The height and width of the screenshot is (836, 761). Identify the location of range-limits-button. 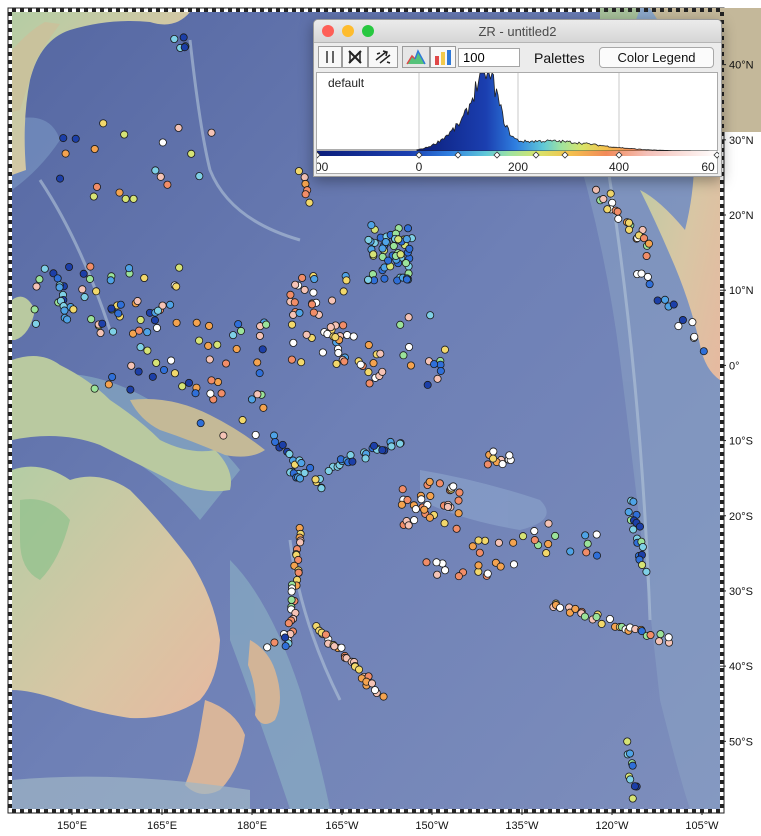
(330, 57).